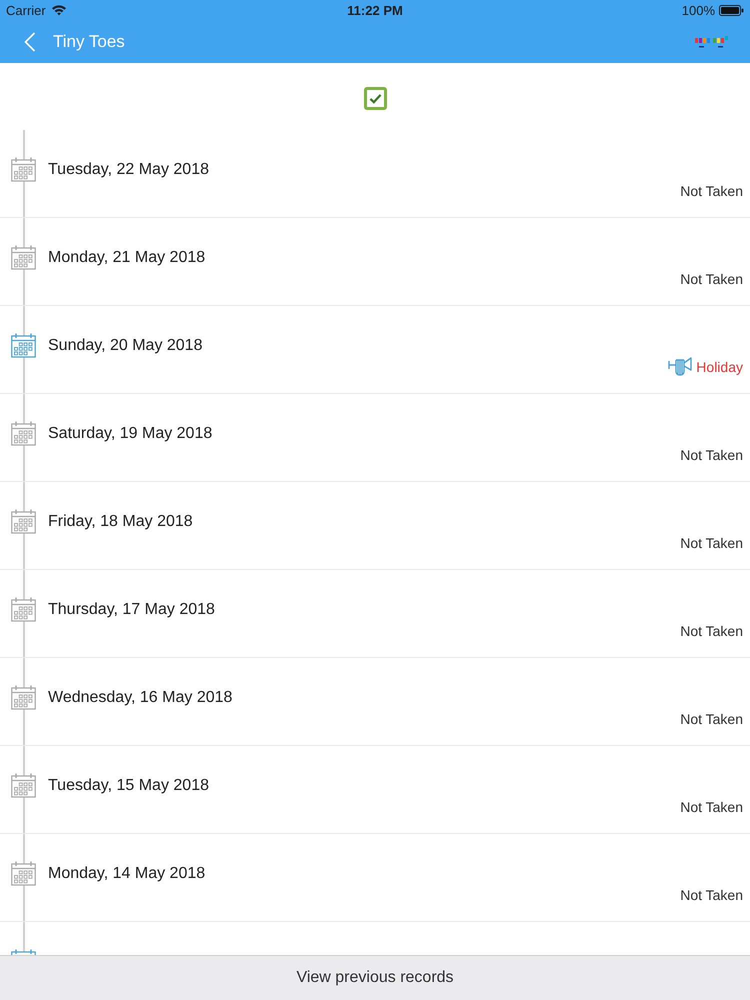 The height and width of the screenshot is (1000, 750). I want to click on record-date: Monday, 14 May 2018, so click(127, 874).